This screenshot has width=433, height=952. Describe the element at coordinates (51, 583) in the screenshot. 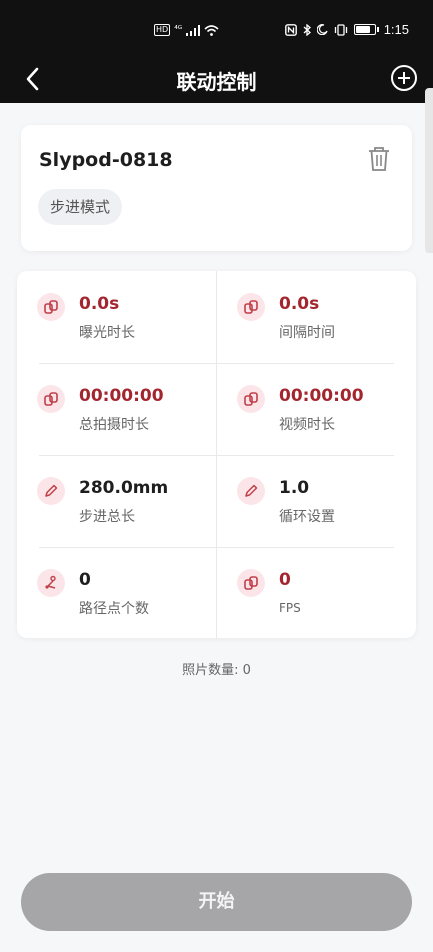

I see `route-icon` at that location.